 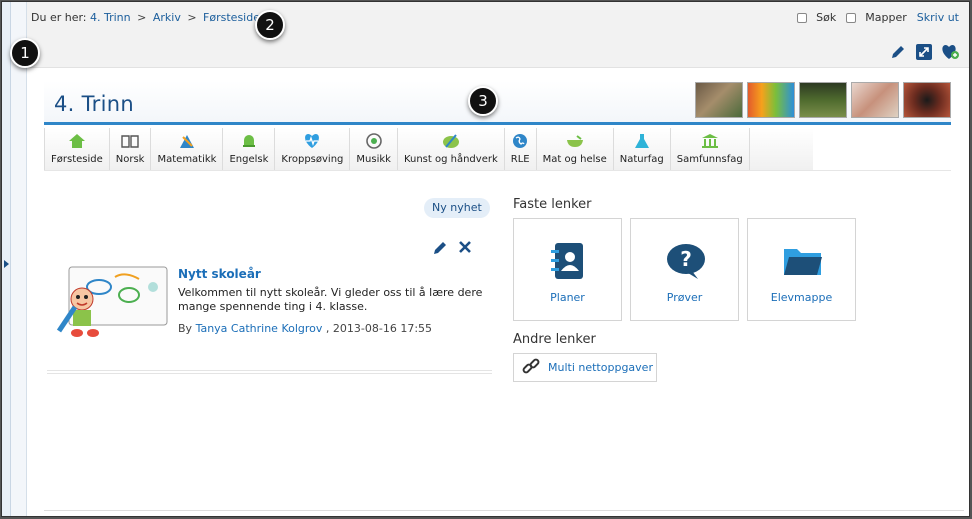 I want to click on nav-item-label: Matematikk, so click(x=187, y=159).